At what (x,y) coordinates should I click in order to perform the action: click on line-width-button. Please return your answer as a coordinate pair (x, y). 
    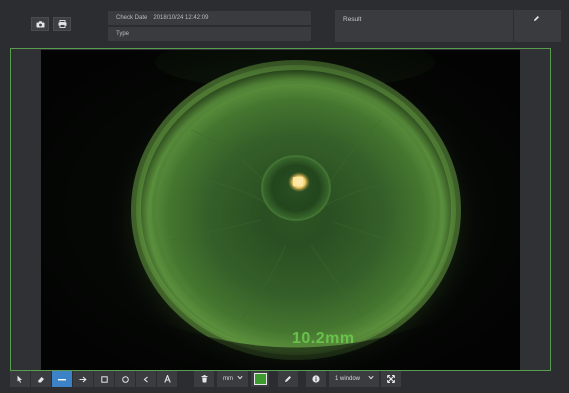
    Looking at the image, I should click on (288, 379).